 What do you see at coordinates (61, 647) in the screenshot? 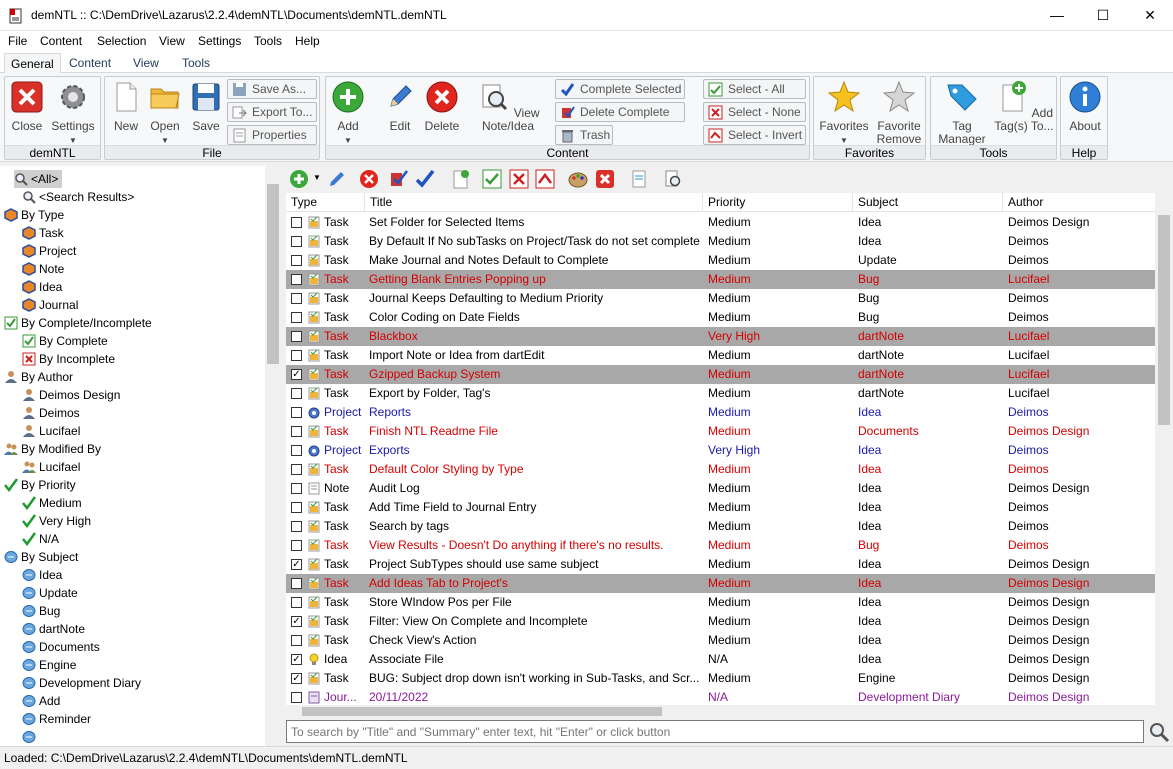
I see `tree-item: Documents` at bounding box center [61, 647].